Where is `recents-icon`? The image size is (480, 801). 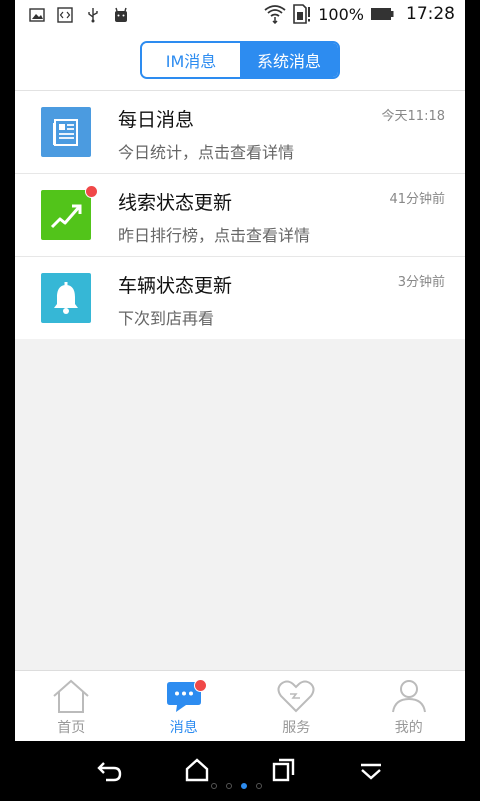
recents-icon is located at coordinates (284, 770).